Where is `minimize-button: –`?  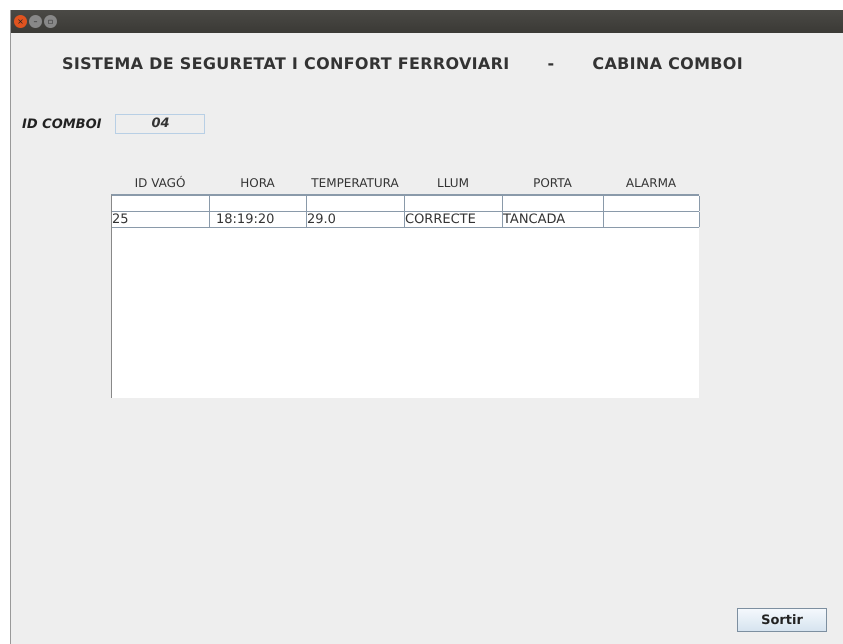
minimize-button: – is located at coordinates (35, 21).